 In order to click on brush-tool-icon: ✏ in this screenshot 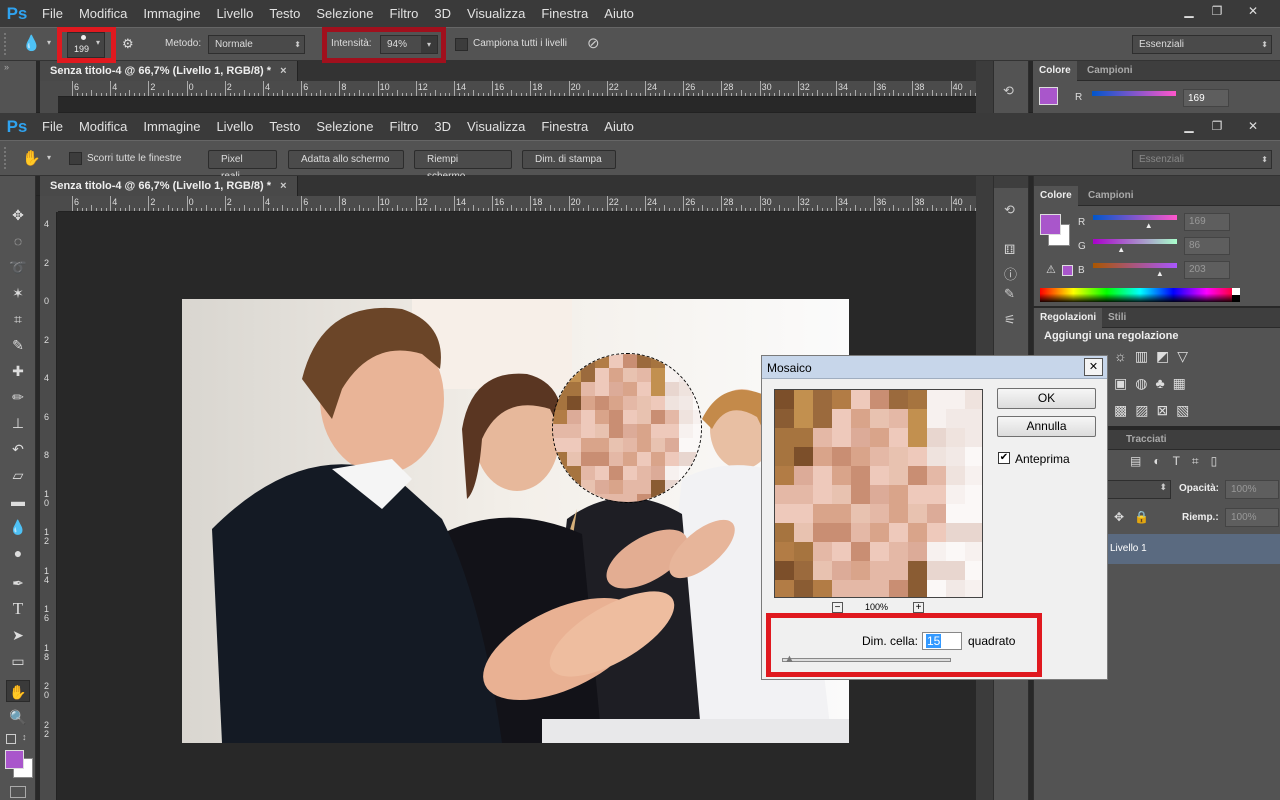, I will do `click(18, 397)`.